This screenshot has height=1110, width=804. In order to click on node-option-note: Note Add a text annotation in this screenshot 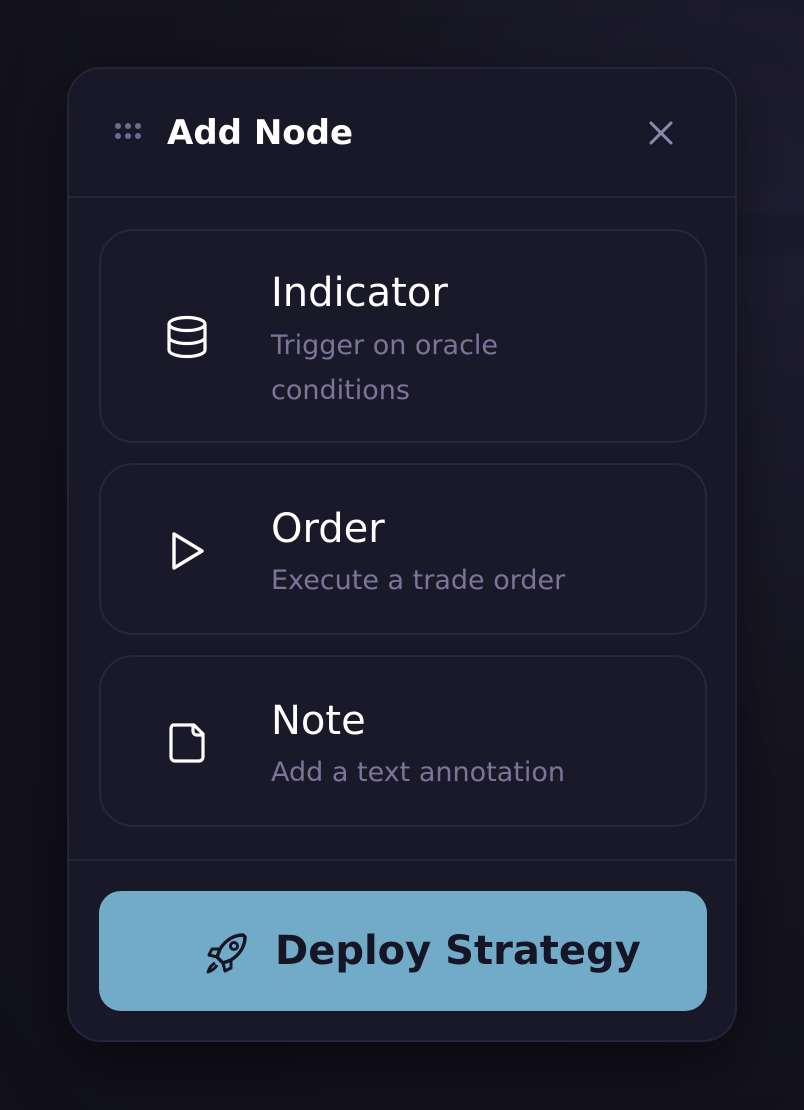, I will do `click(403, 741)`.